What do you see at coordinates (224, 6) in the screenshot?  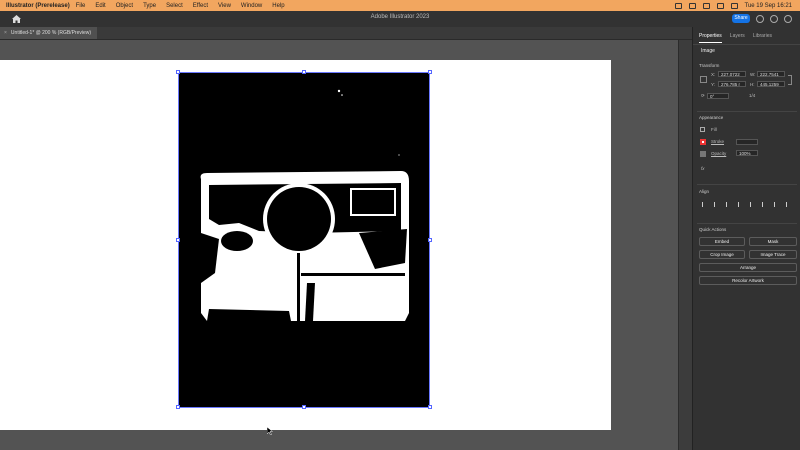 I see `menu-view: View` at bounding box center [224, 6].